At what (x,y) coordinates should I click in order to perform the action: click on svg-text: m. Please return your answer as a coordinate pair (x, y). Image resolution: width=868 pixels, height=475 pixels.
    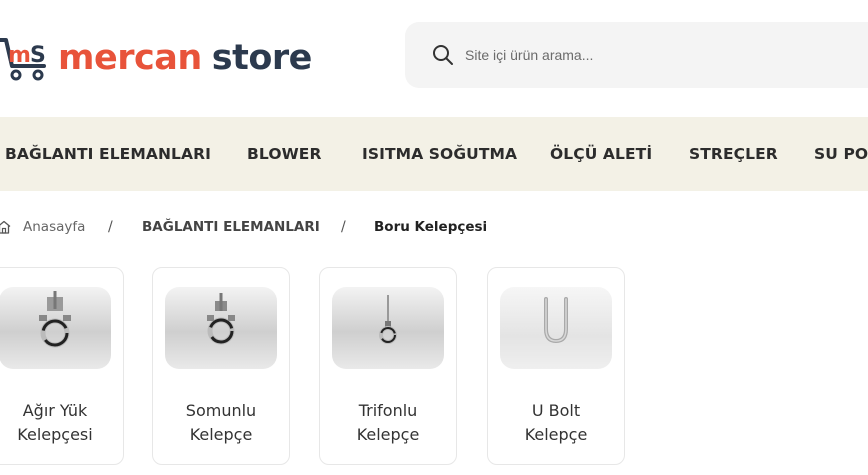
    Looking at the image, I should click on (19, 55).